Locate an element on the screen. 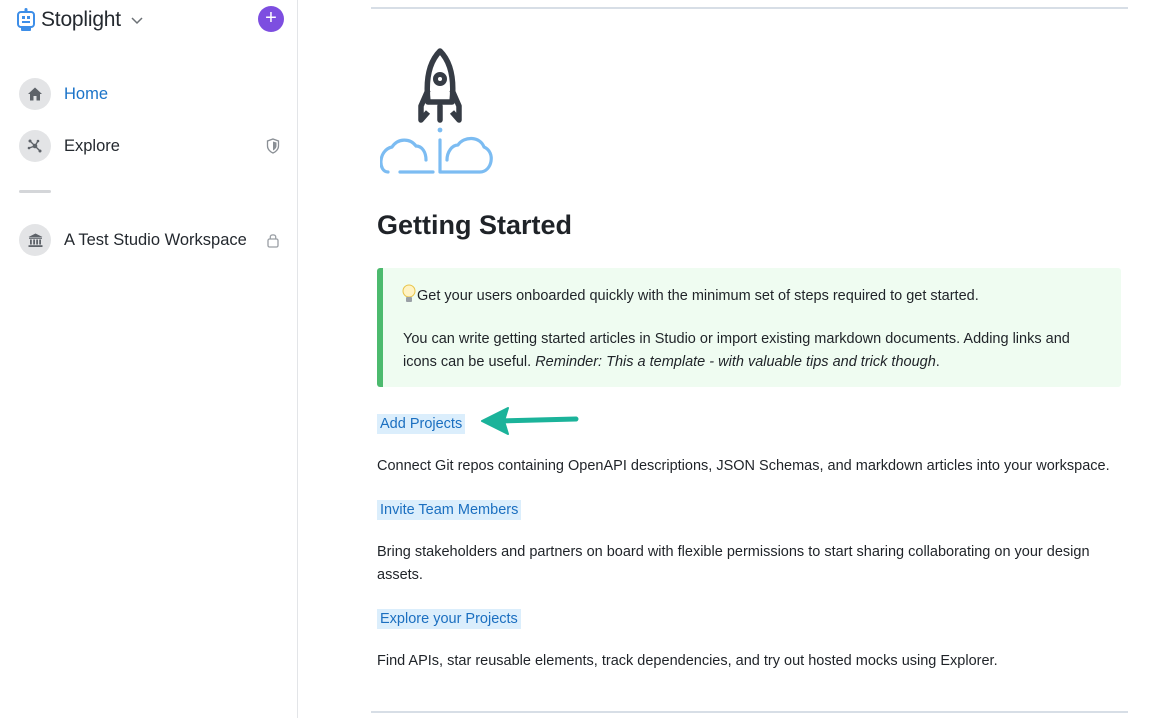 The width and height of the screenshot is (1170, 718). sidebar-item-label: A Test Studio Workspace is located at coordinates (155, 239).